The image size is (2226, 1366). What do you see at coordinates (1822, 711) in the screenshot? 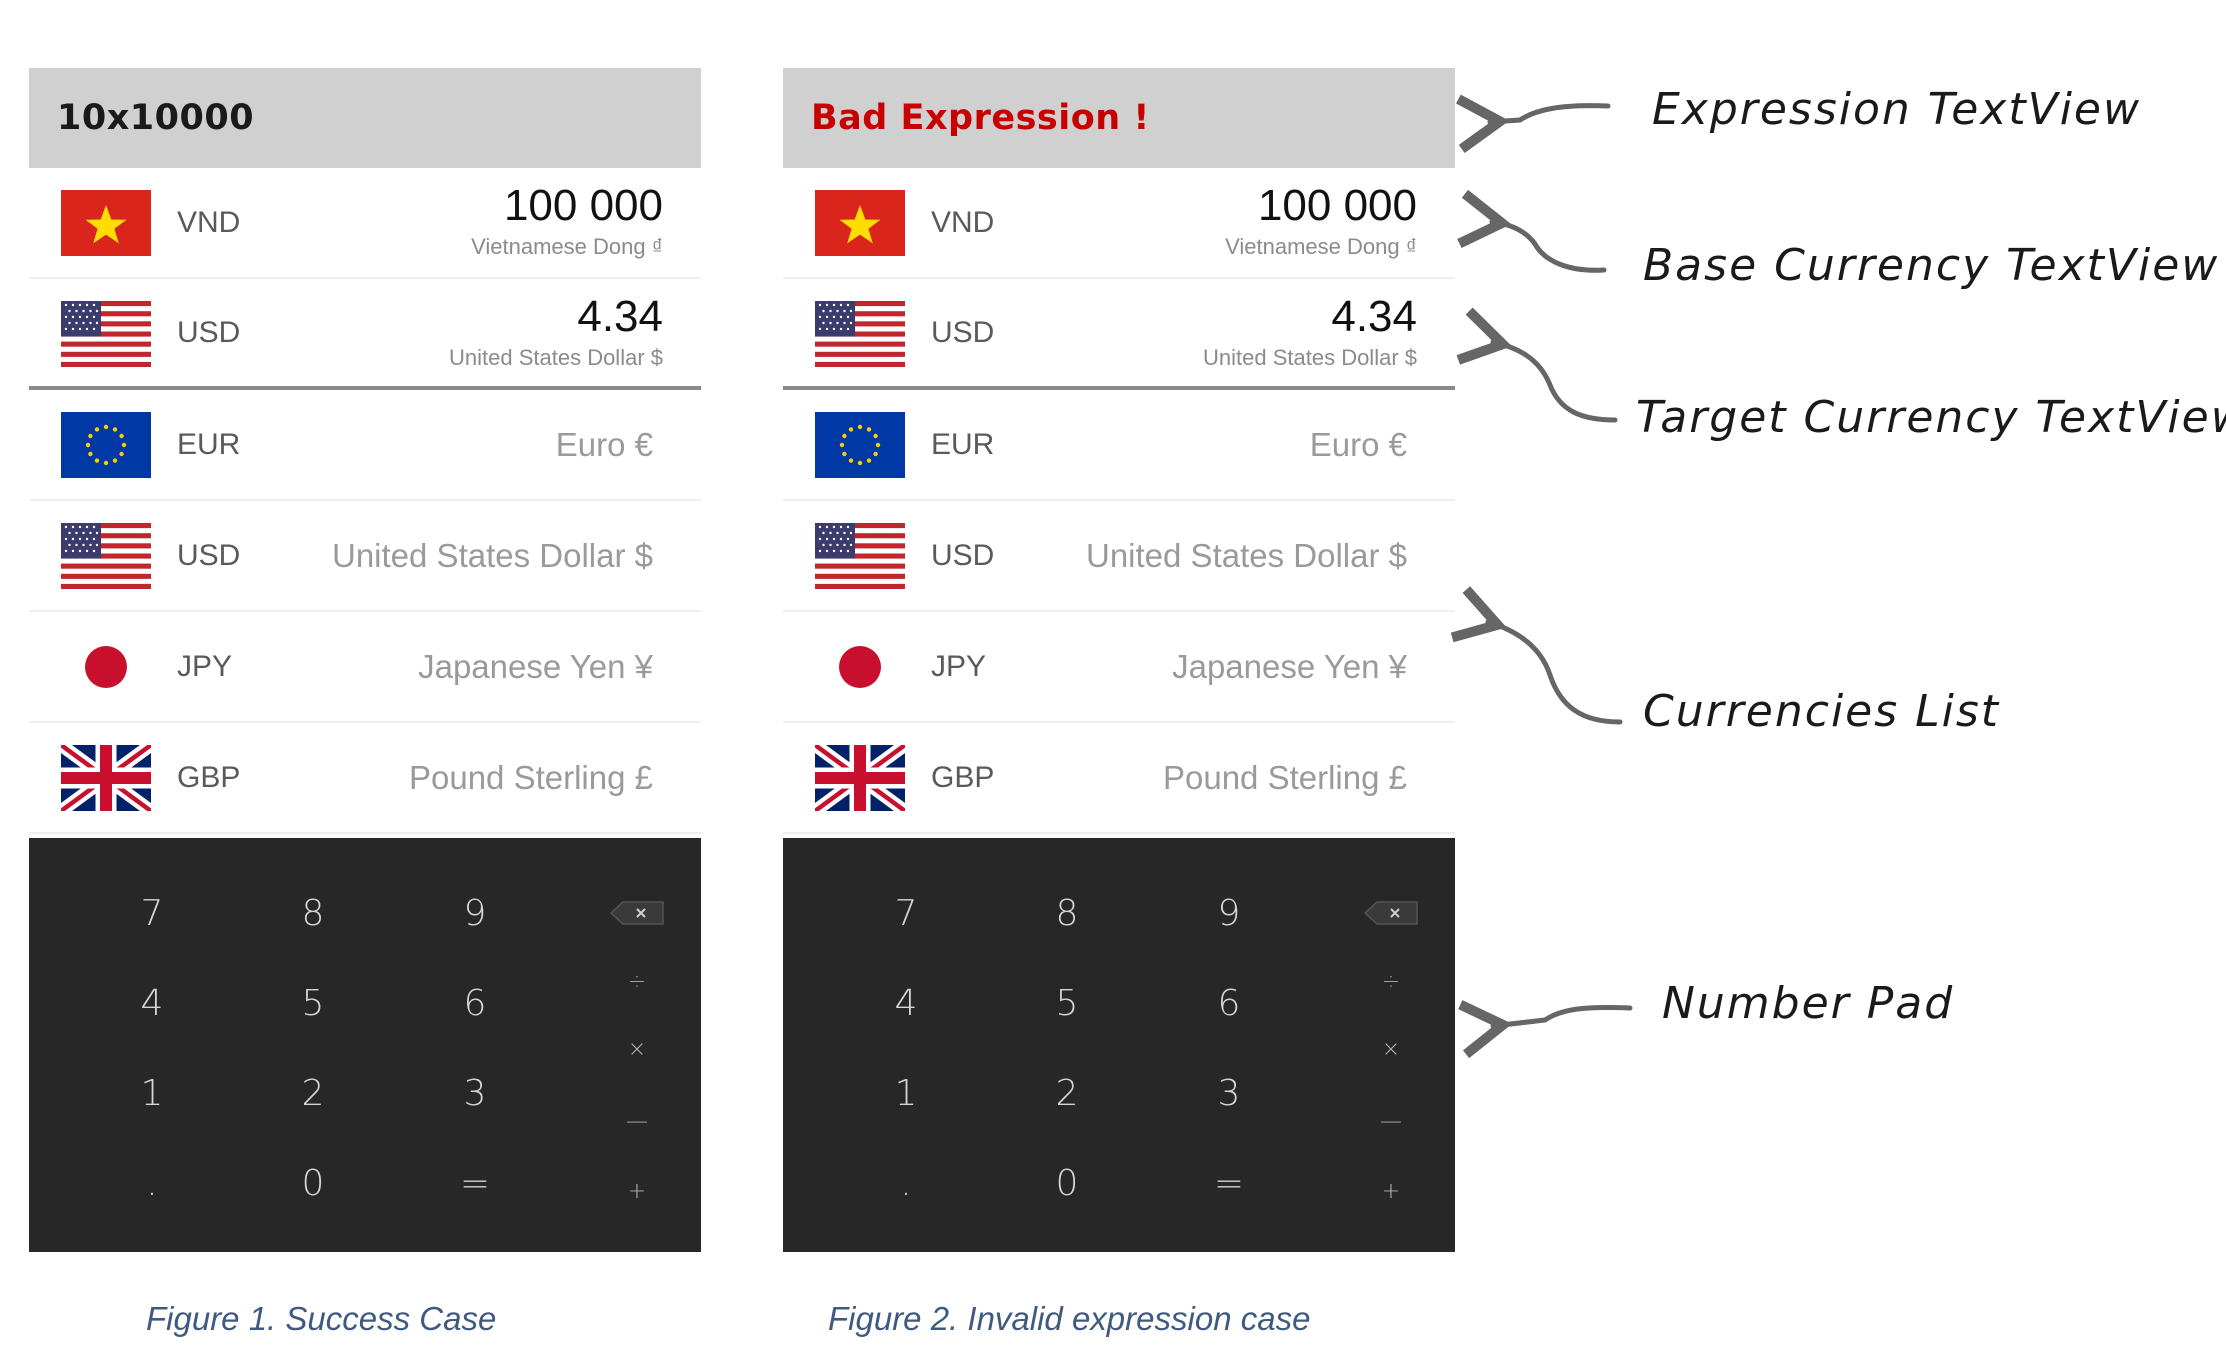
I see `label-currencies-list: Currencies List` at bounding box center [1822, 711].